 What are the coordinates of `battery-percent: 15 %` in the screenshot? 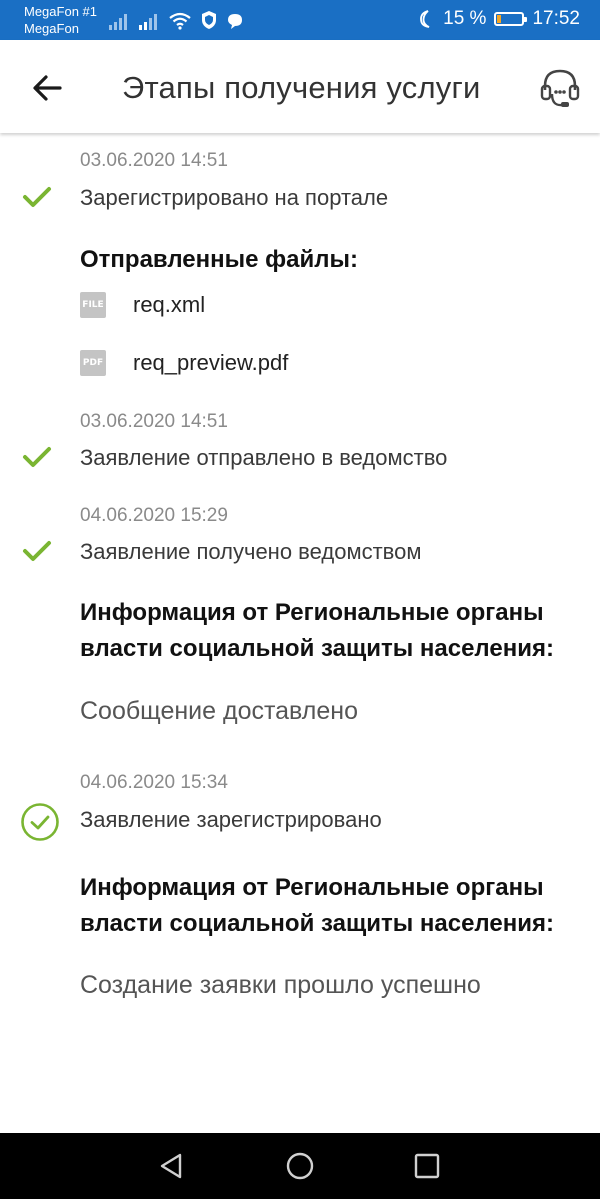 It's located at (465, 18).